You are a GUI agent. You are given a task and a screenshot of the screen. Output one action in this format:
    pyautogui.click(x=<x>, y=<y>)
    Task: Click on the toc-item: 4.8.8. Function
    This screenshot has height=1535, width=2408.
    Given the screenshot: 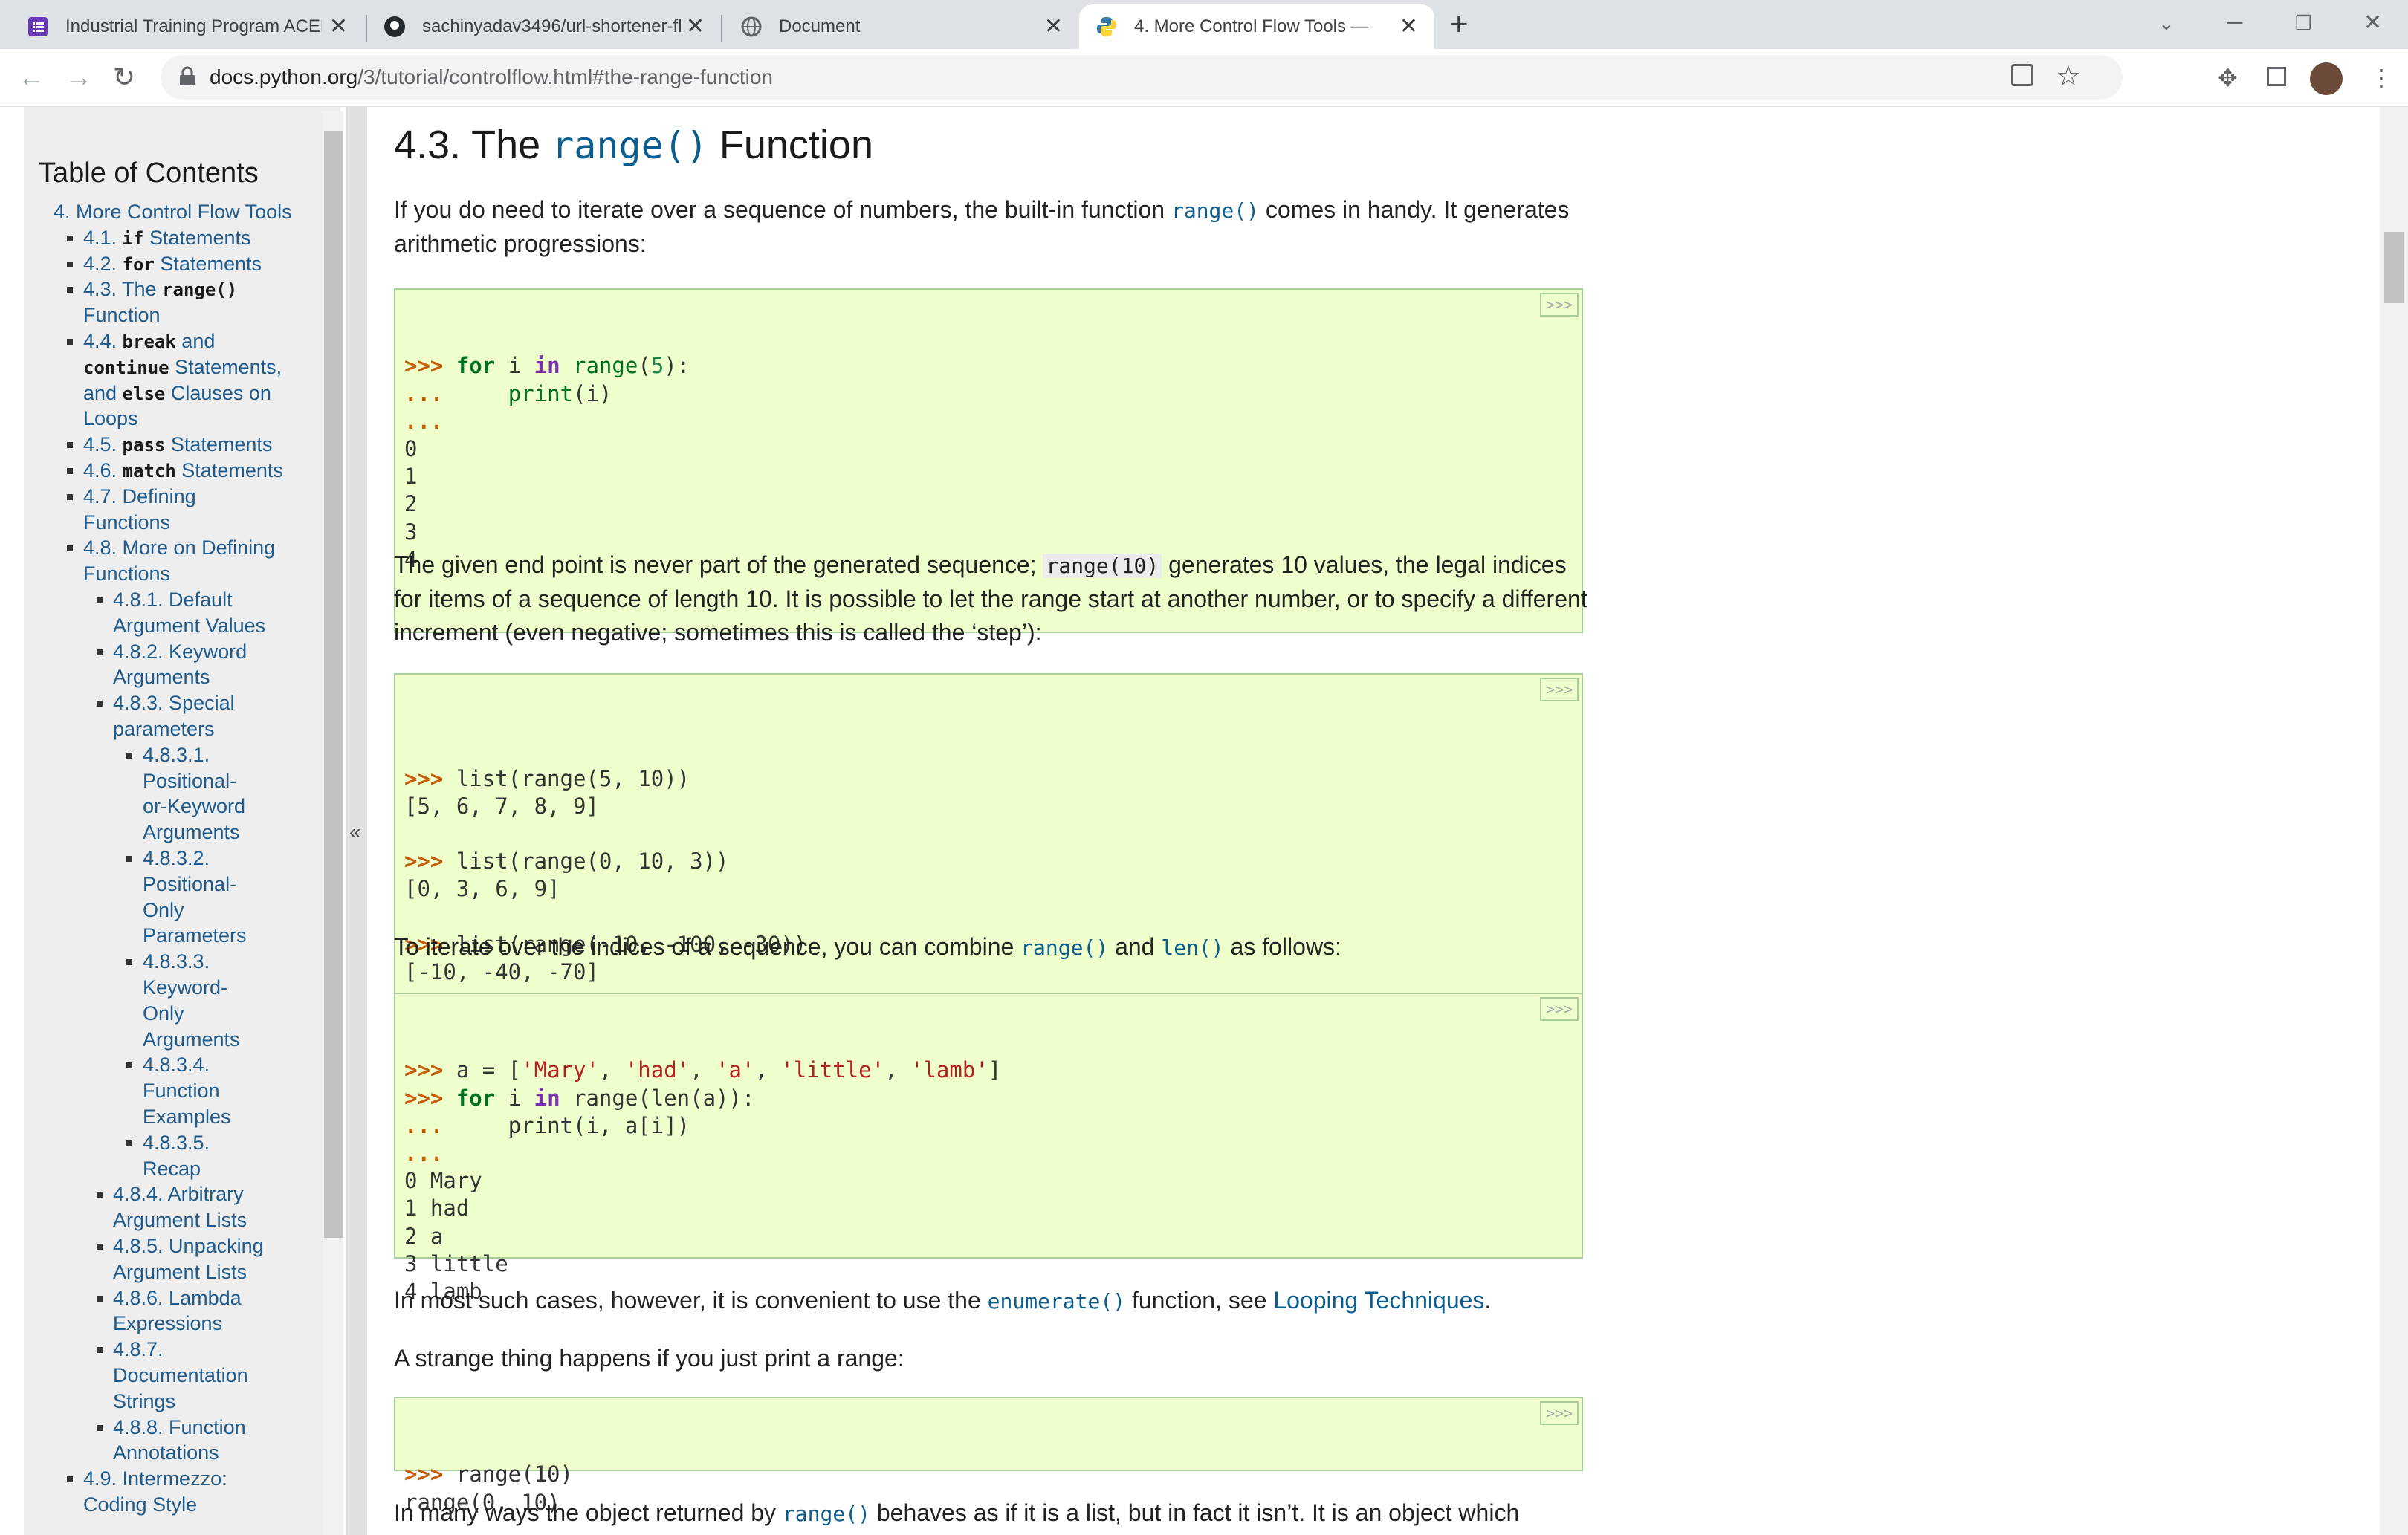 What is the action you would take?
    pyautogui.click(x=179, y=1428)
    